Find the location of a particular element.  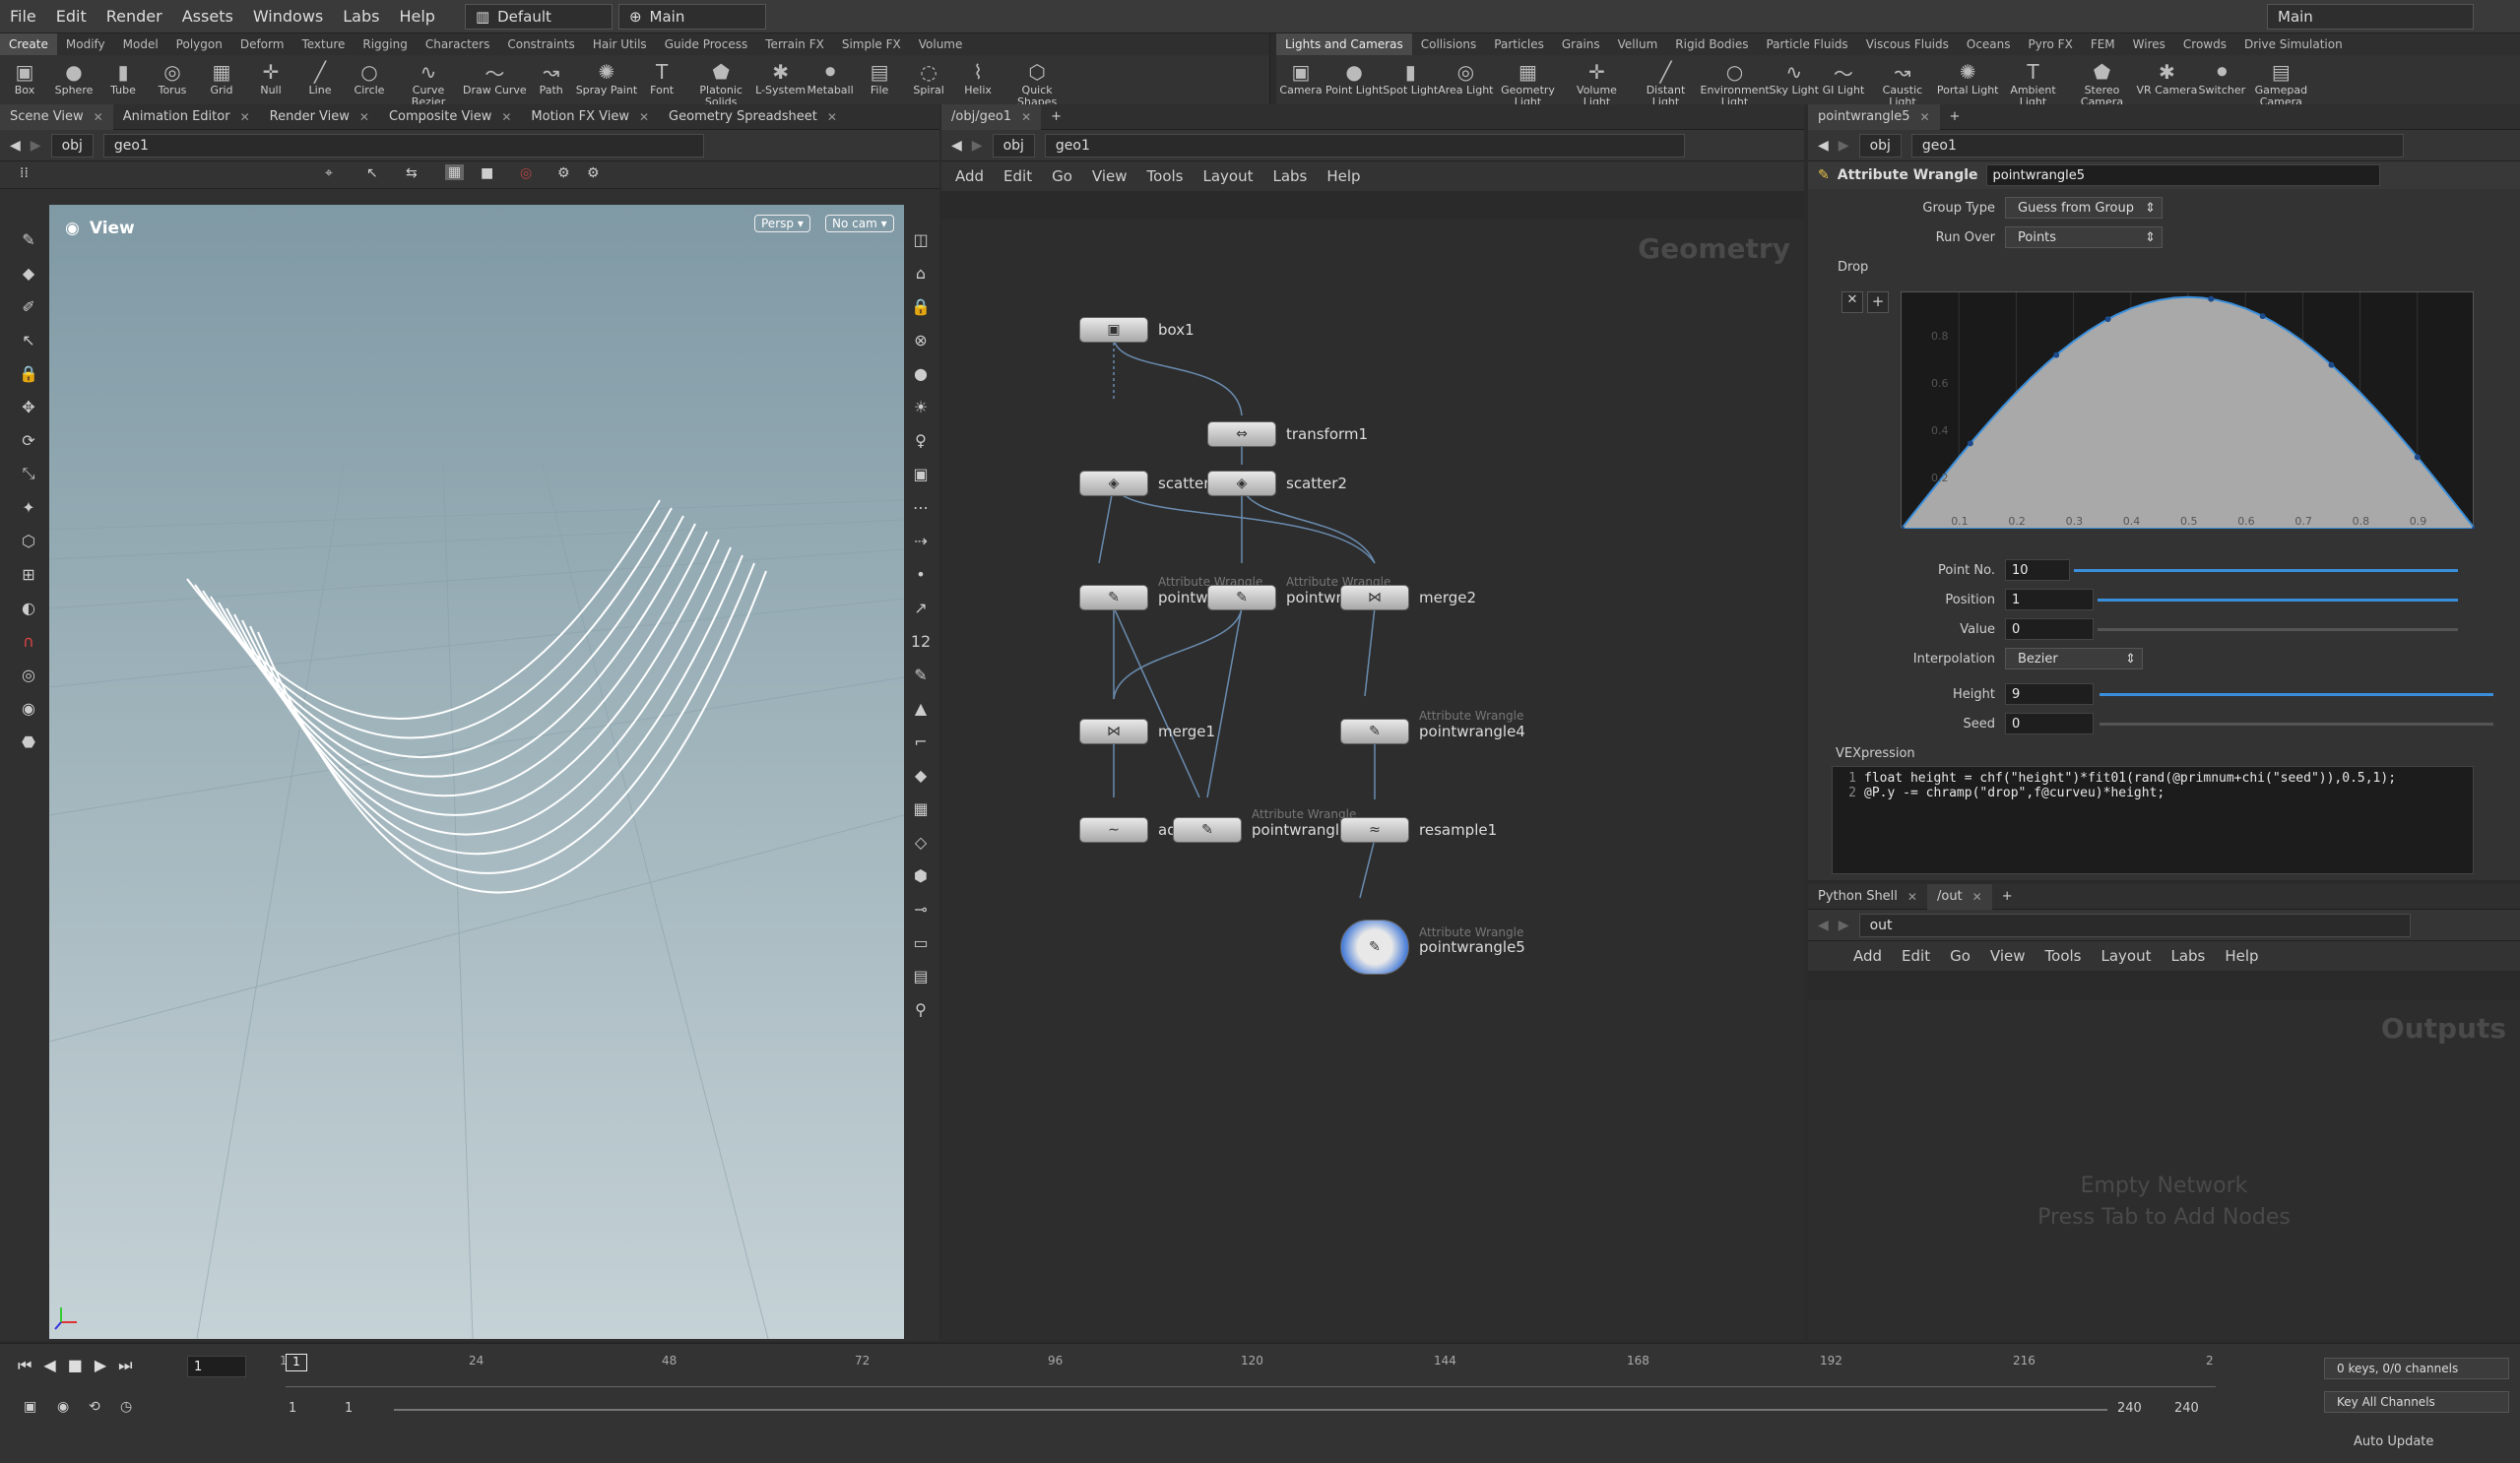

shelf-right-tool: ▤ Gamepad Camera is located at coordinates (2280, 81).